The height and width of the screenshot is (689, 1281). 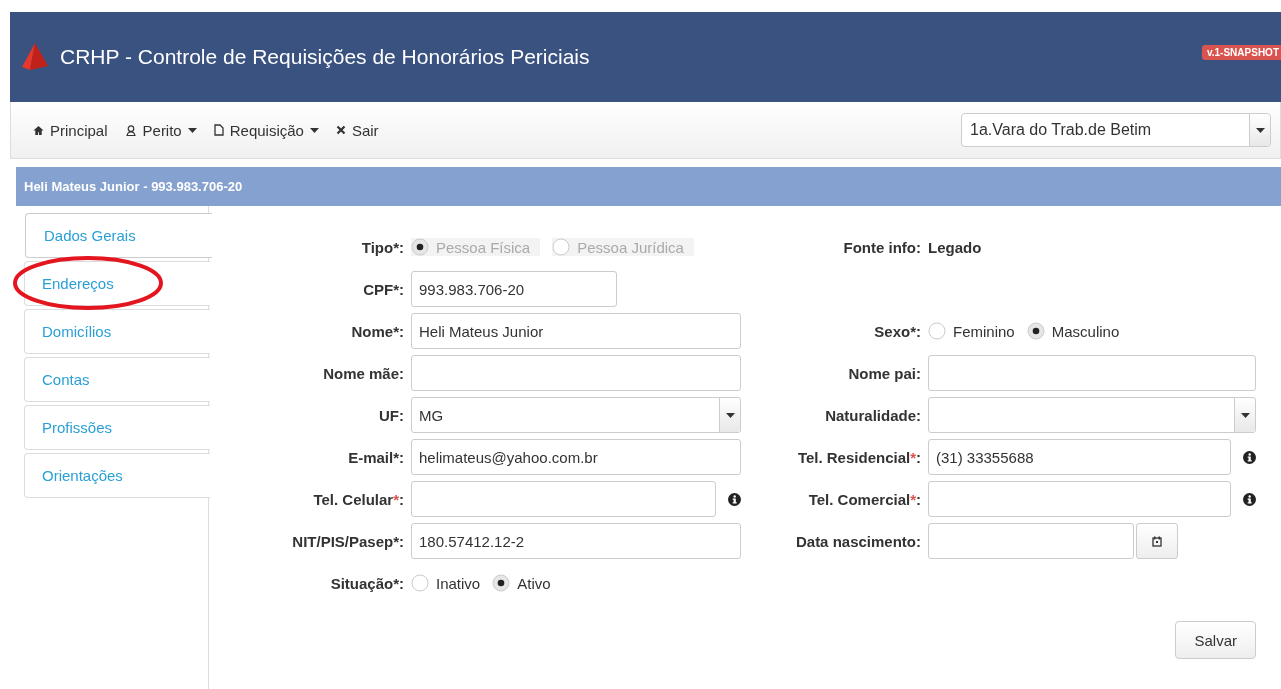 I want to click on calendar-icon, so click(x=1157, y=541).